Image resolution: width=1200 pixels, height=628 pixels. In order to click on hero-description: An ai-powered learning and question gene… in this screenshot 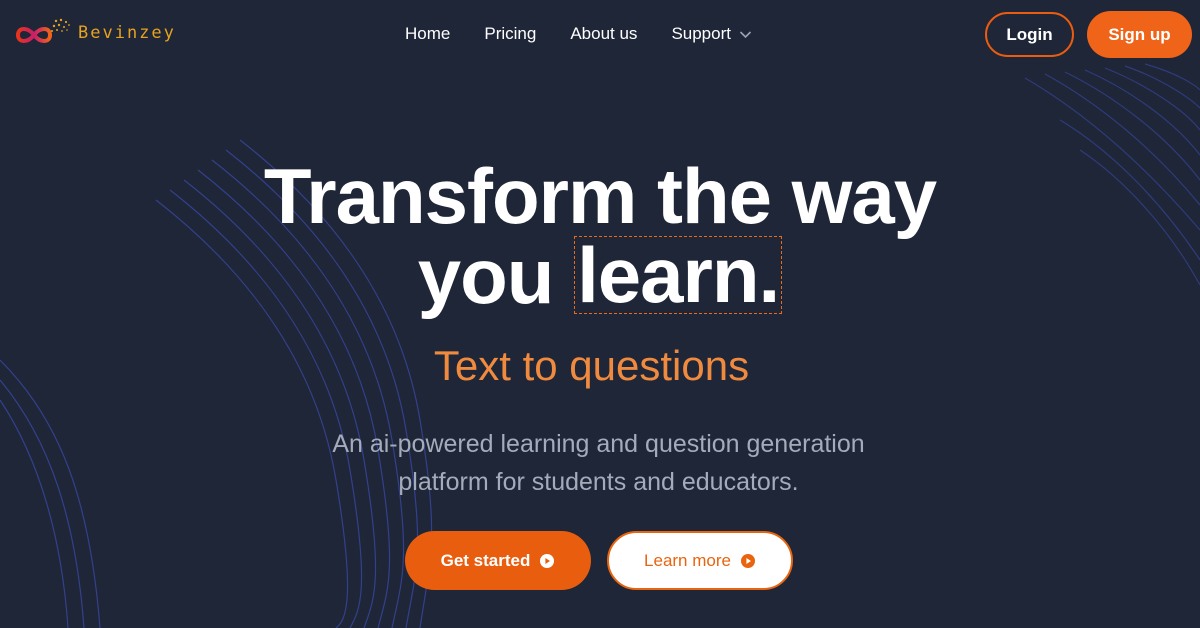, I will do `click(598, 463)`.